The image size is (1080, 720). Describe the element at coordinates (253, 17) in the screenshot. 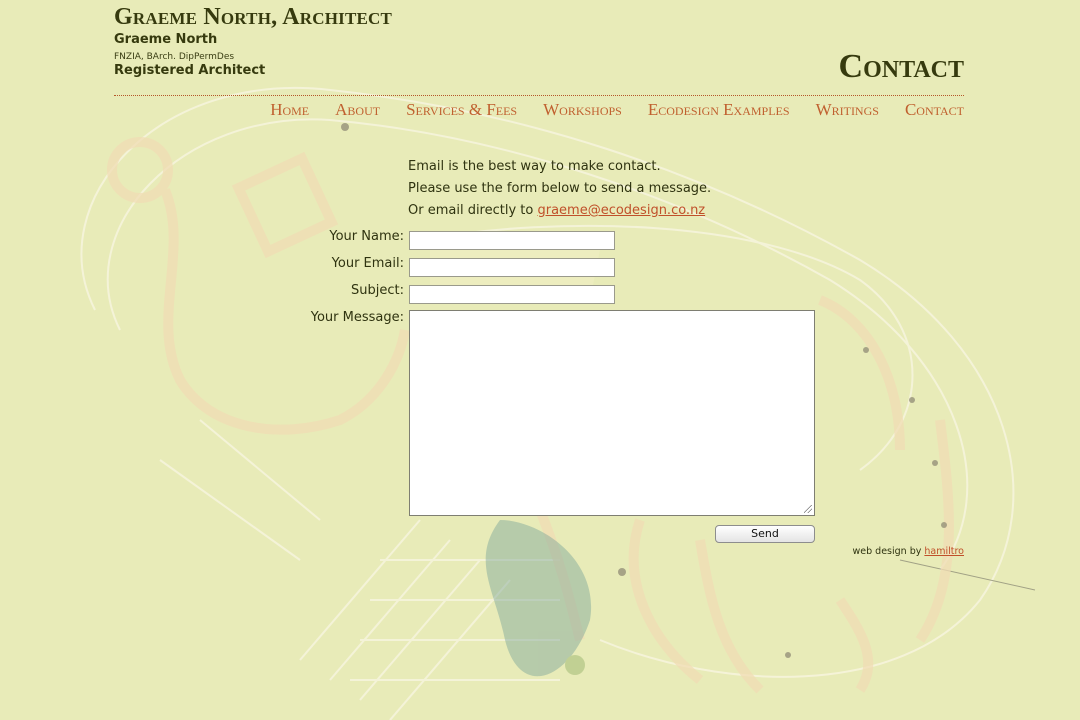

I see `site-title: Graeme North, Architect` at that location.